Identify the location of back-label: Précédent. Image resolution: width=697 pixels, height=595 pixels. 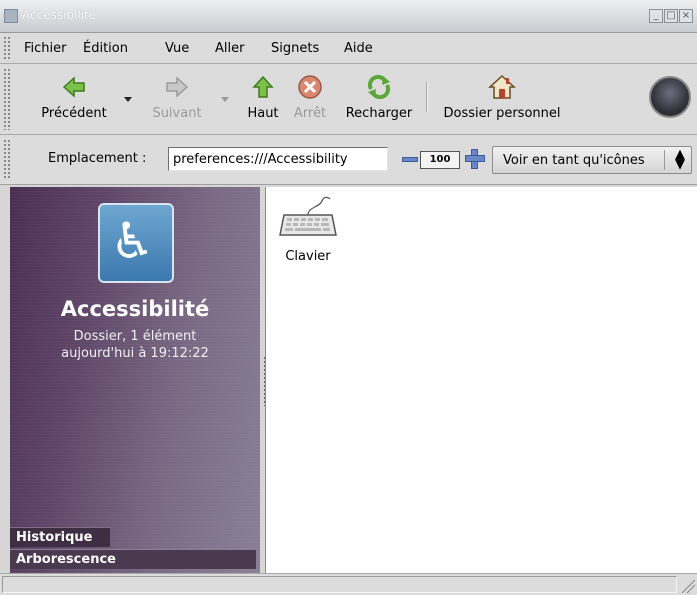
(74, 113).